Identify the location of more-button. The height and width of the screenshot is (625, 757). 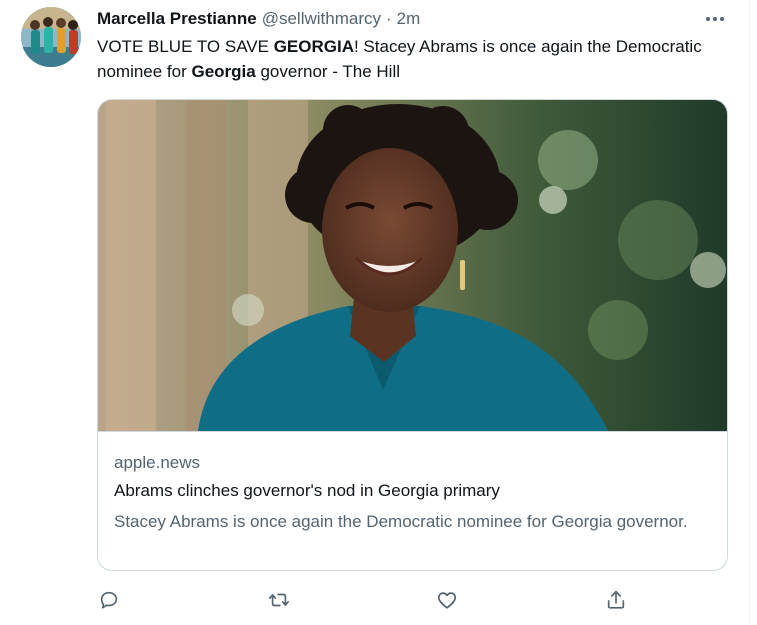
(715, 19).